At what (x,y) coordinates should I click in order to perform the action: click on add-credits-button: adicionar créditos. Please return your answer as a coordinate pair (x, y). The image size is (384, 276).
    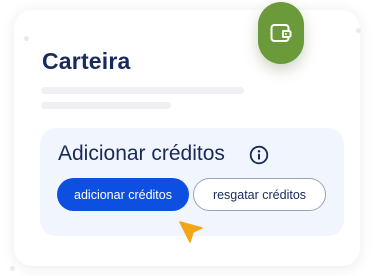
    Looking at the image, I should click on (123, 194).